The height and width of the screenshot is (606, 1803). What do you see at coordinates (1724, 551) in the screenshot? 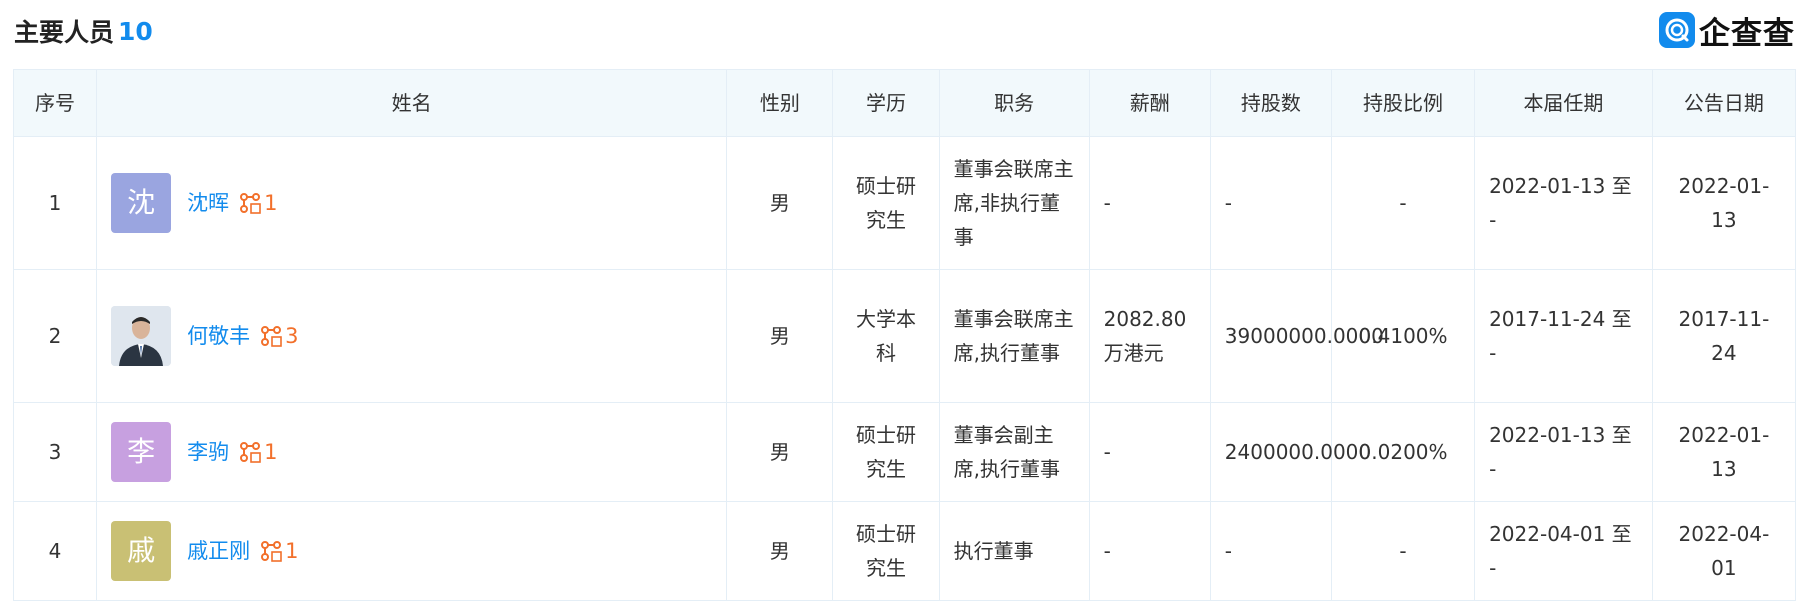
I see `announce-date: 2022-04-01` at bounding box center [1724, 551].